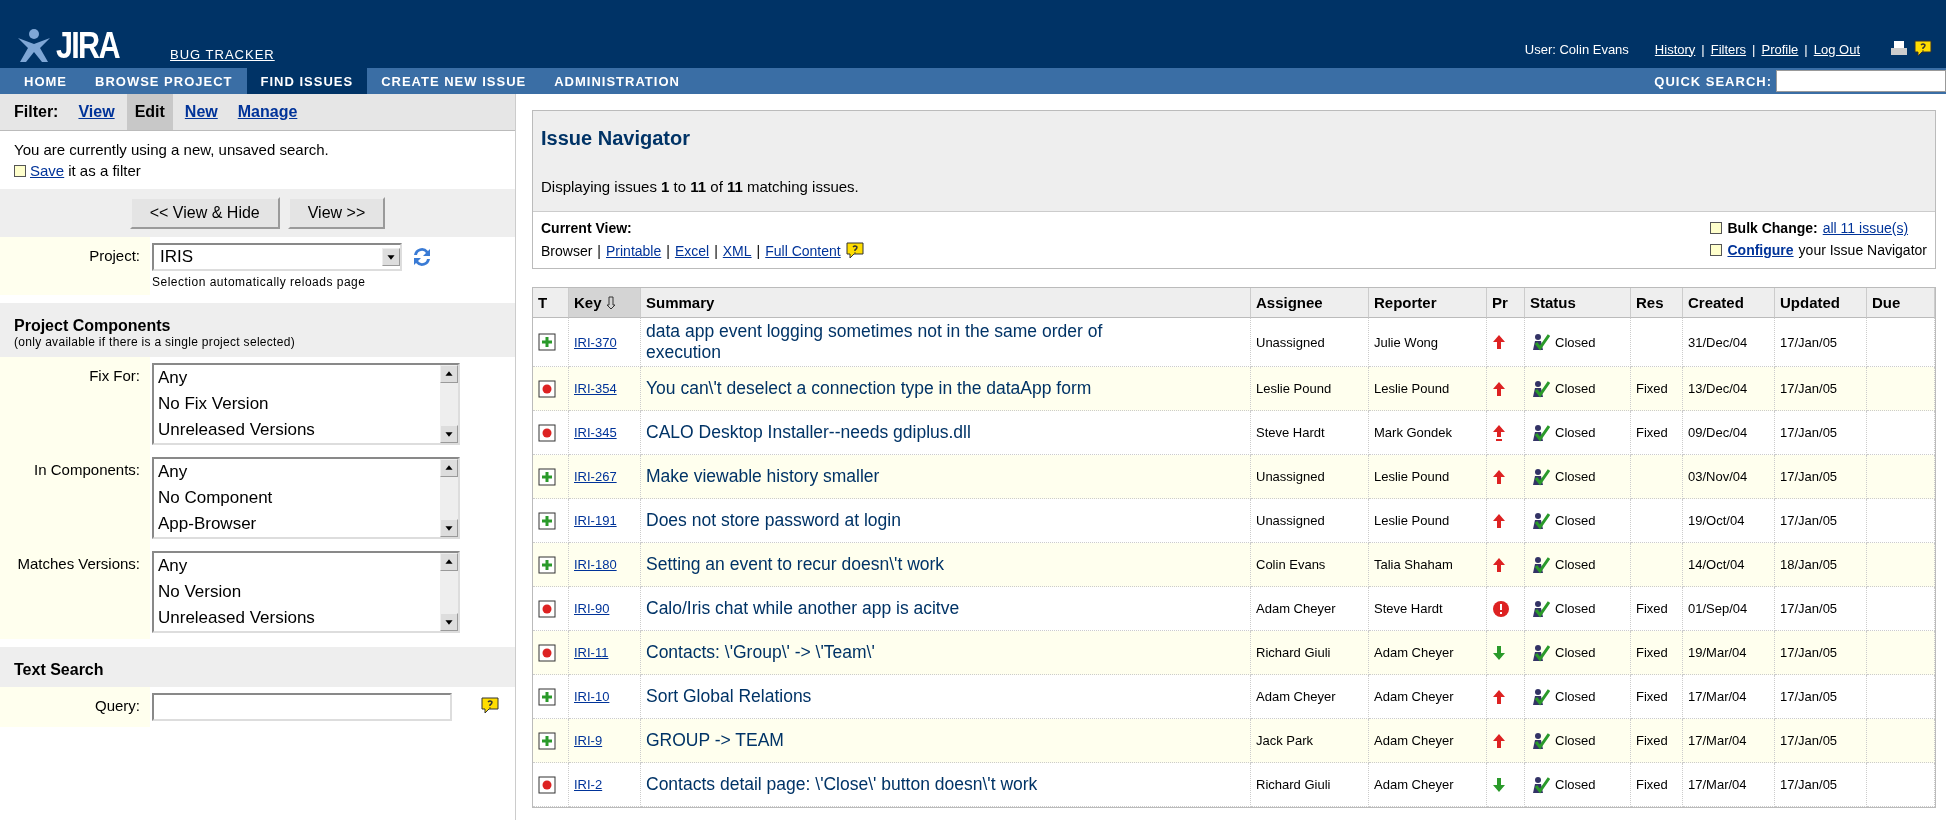 The height and width of the screenshot is (820, 1946). Describe the element at coordinates (1716, 250) in the screenshot. I see `bullet-icon` at that location.